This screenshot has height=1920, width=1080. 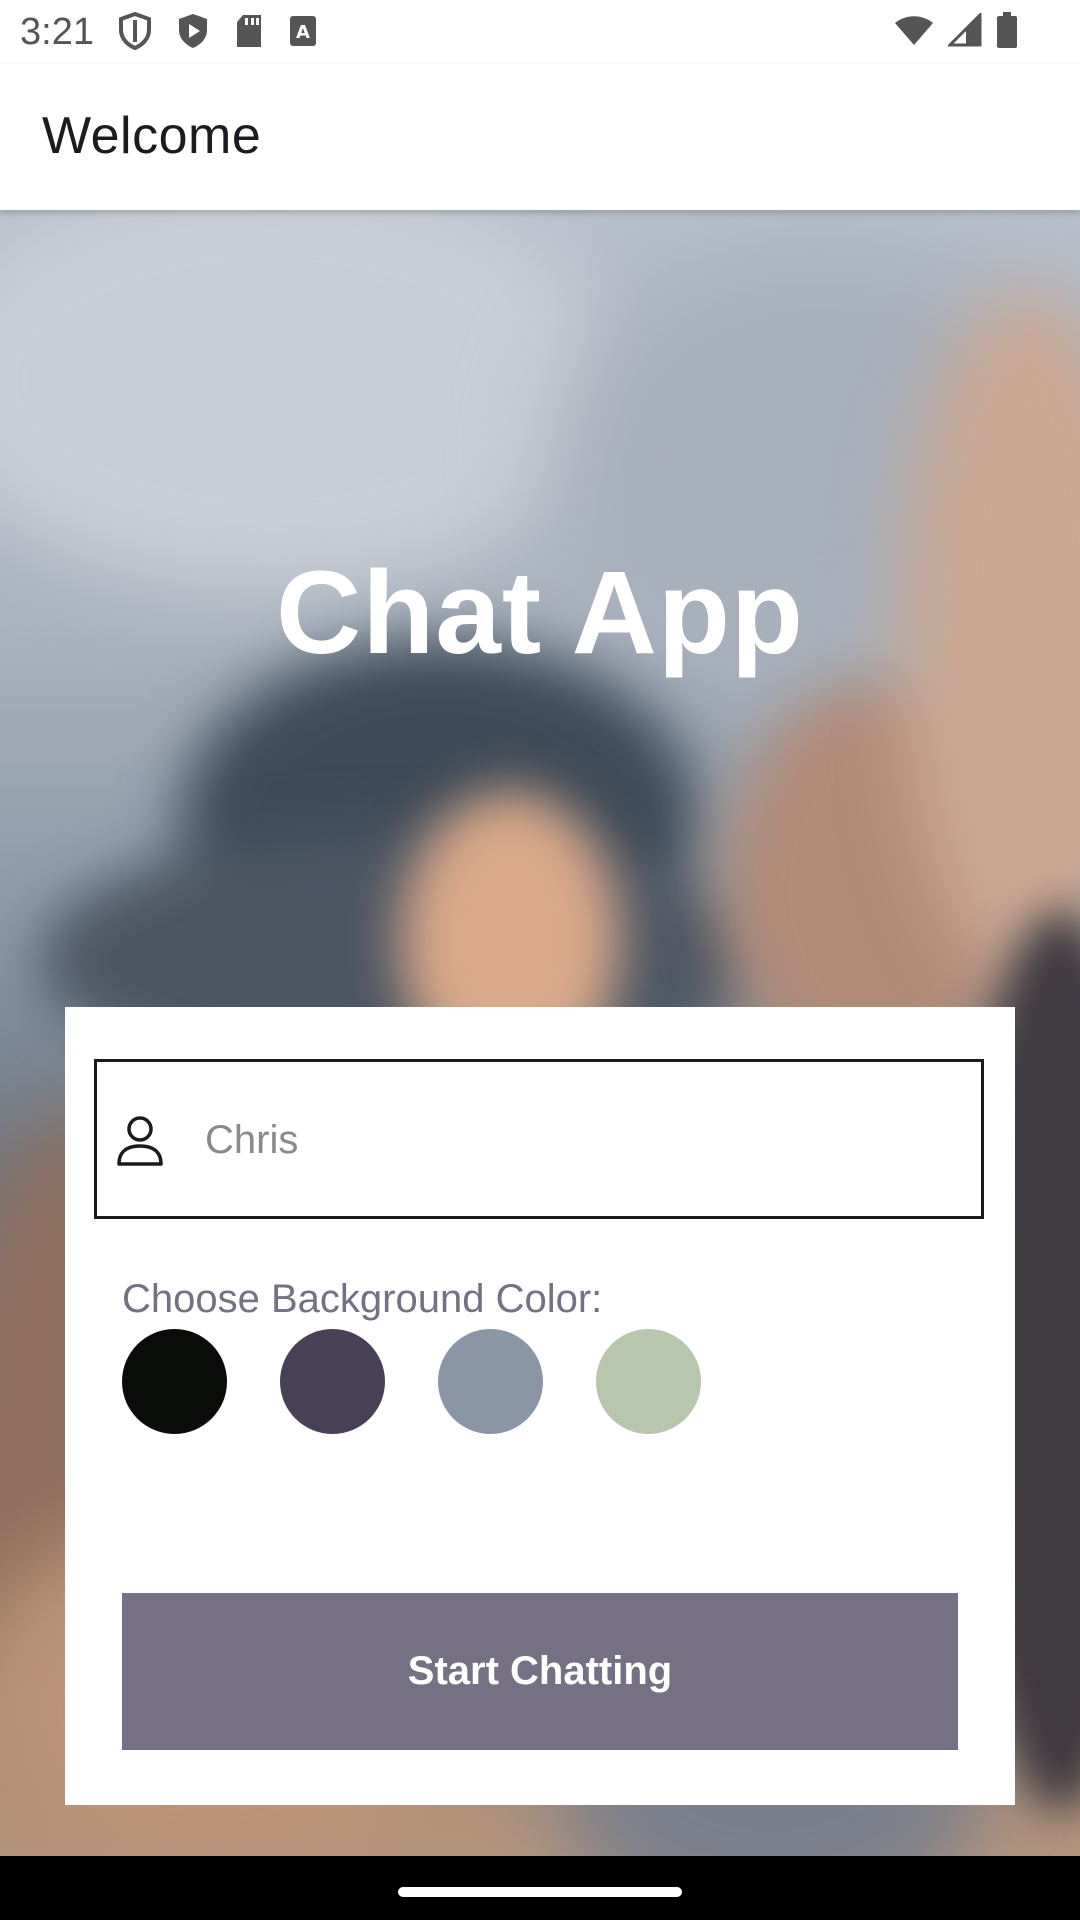 I want to click on wifi-icon, so click(x=914, y=30).